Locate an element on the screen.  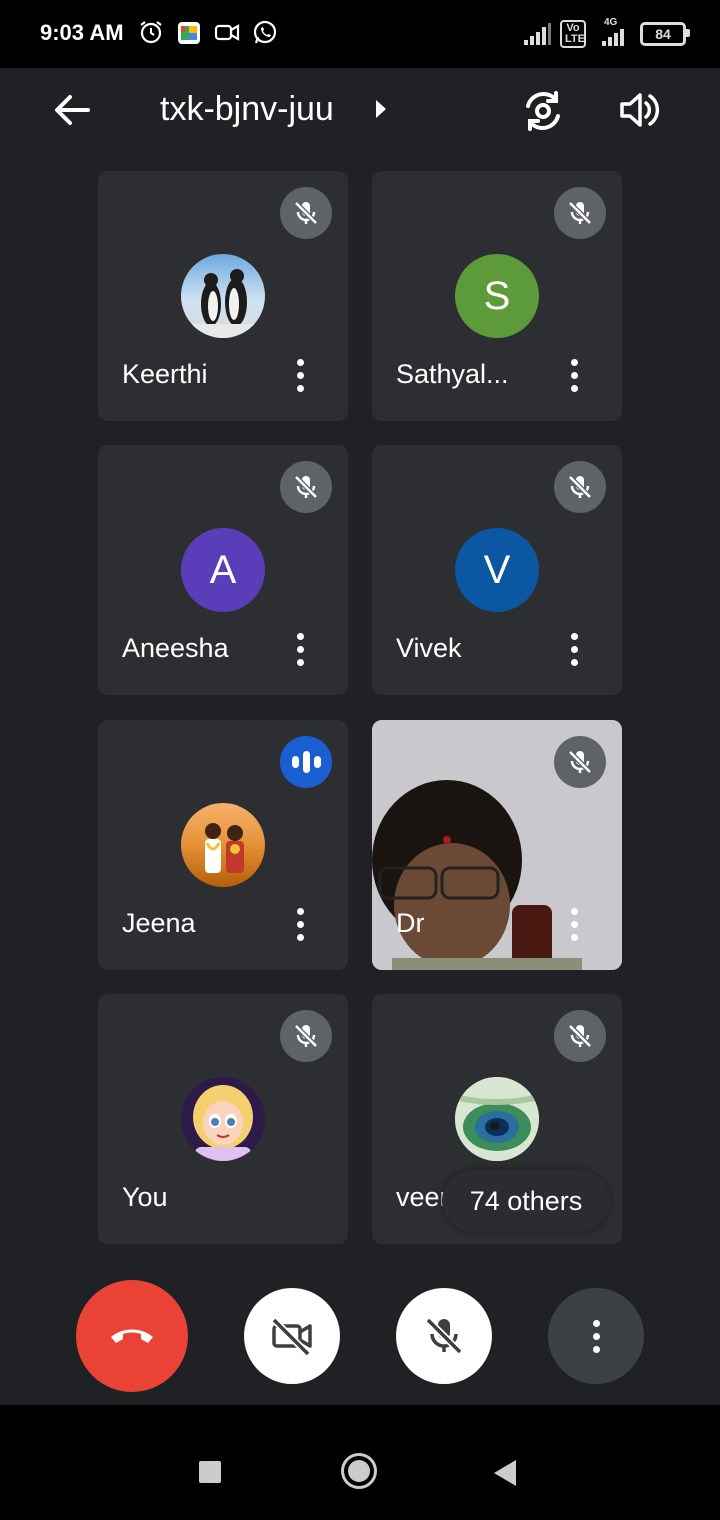
meet-app-icon is located at coordinates (189, 33).